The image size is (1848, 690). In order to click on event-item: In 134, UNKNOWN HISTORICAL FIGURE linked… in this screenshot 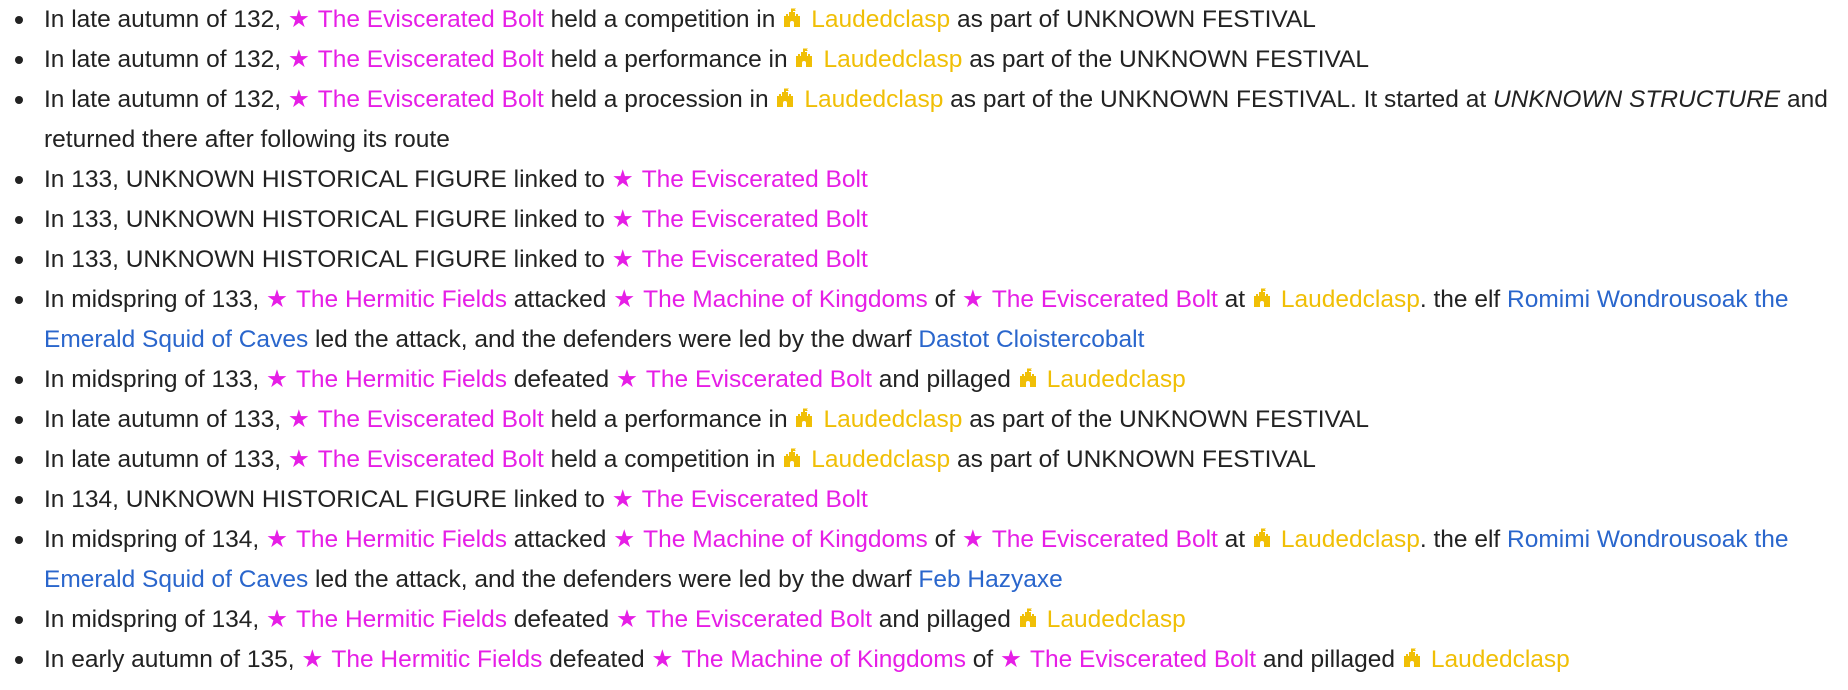, I will do `click(924, 500)`.